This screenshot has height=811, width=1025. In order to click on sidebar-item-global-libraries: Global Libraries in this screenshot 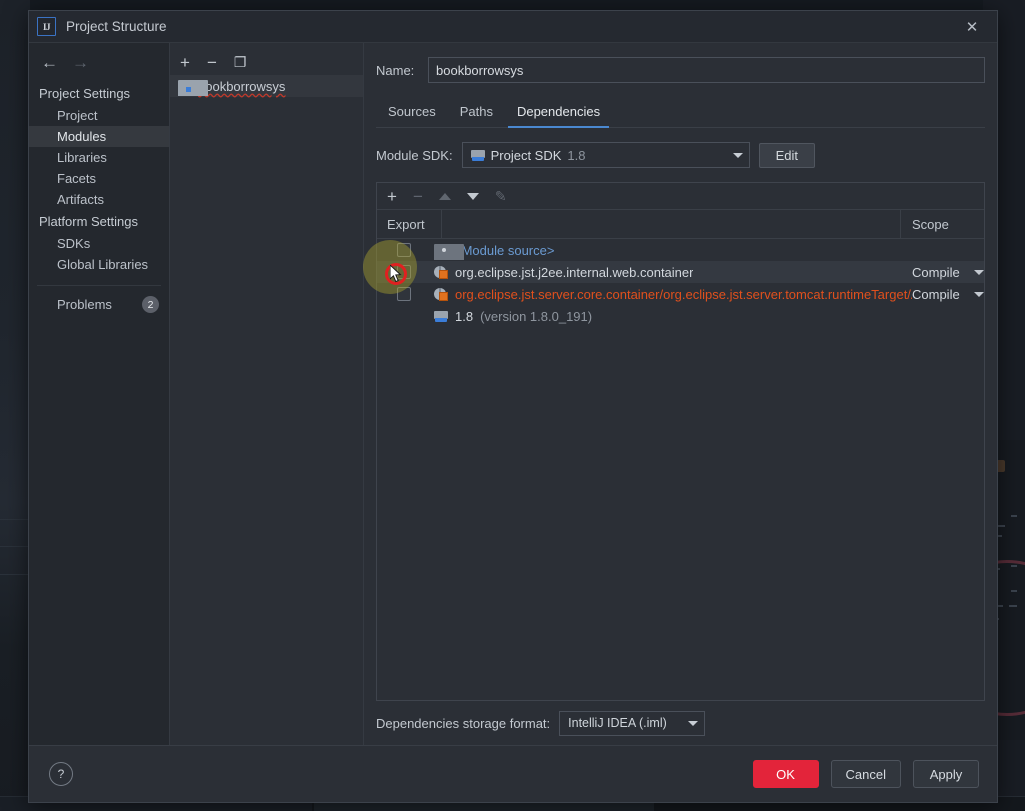, I will do `click(99, 264)`.